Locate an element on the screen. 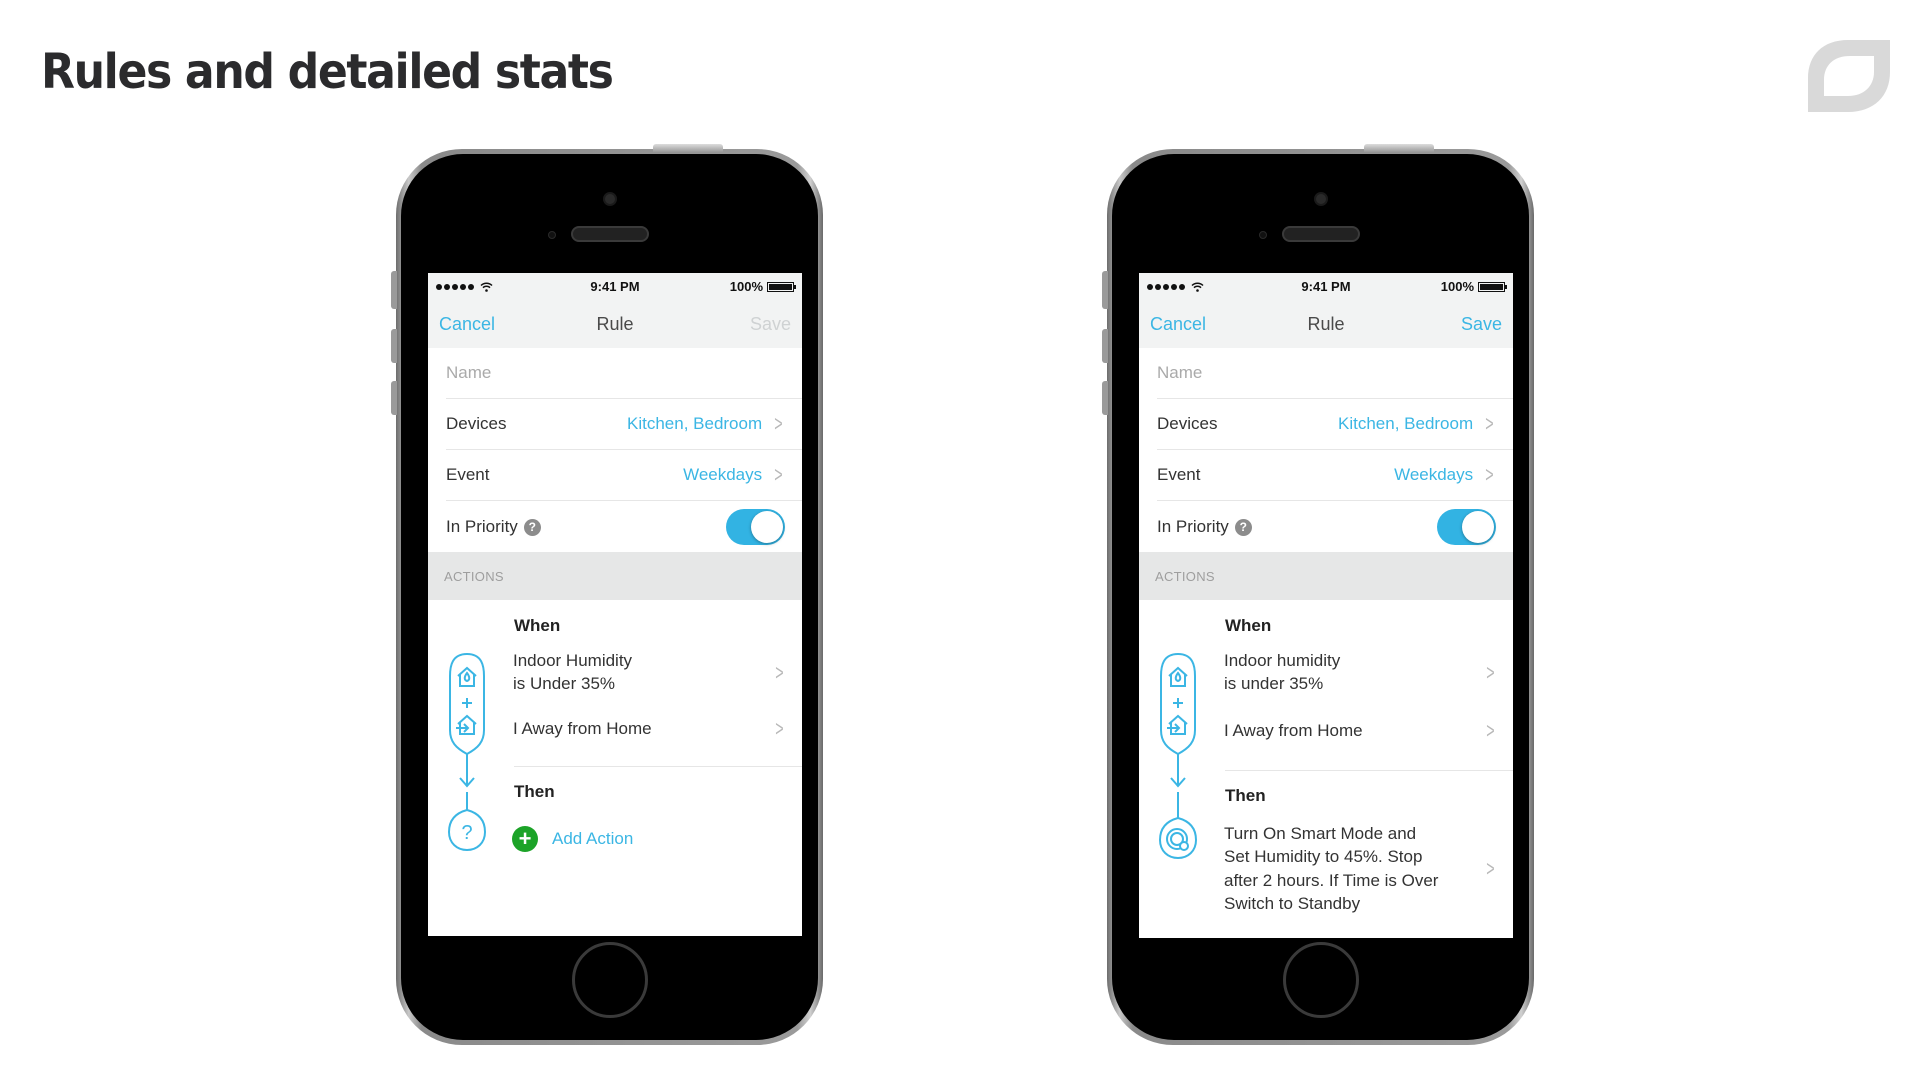 The image size is (1920, 1080). leaf-logo-icon is located at coordinates (1849, 76).